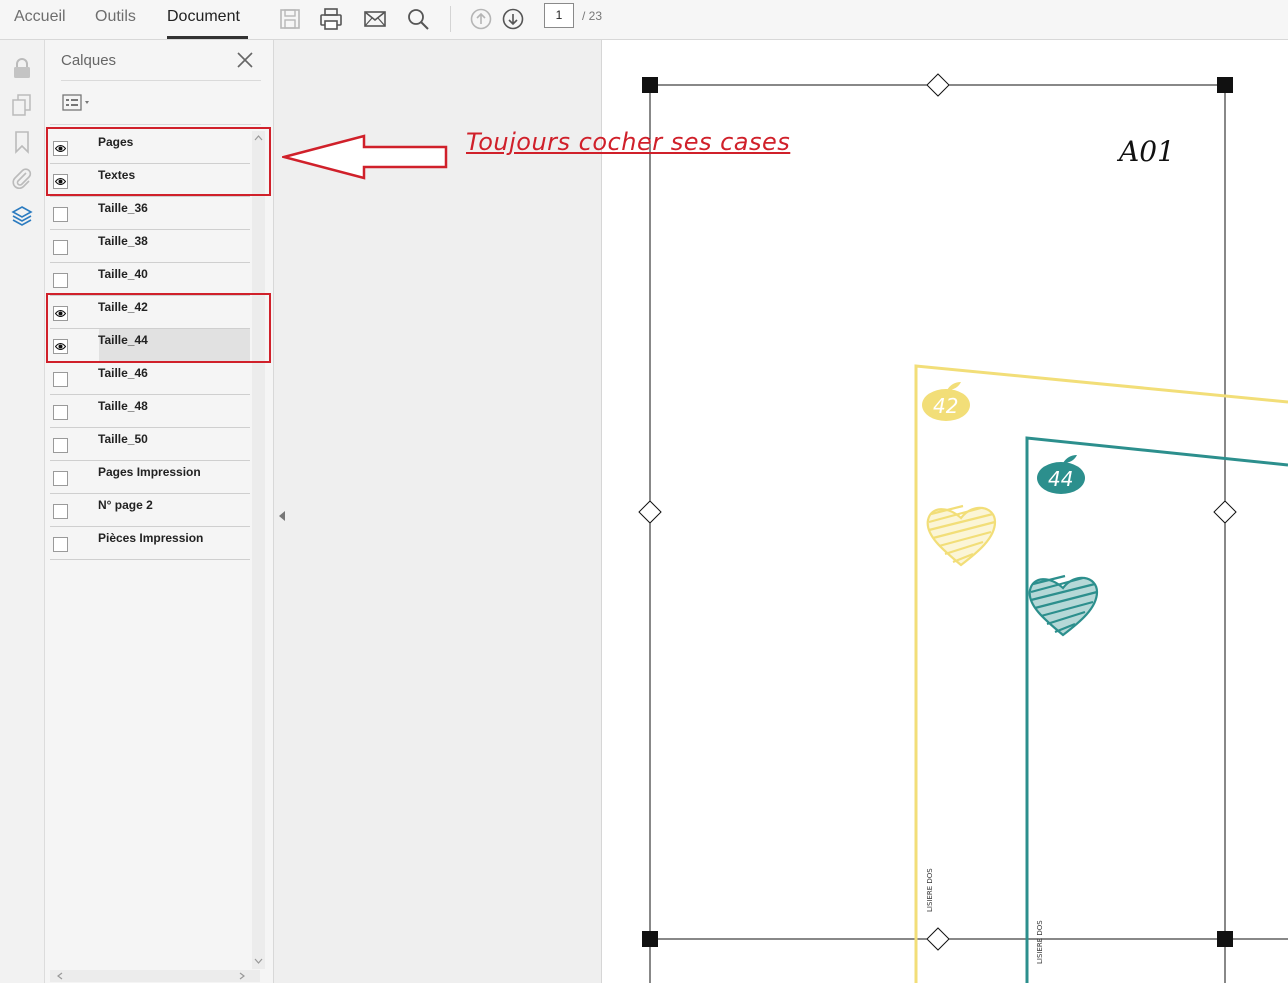  Describe the element at coordinates (644, 20) in the screenshot. I see `top-toolbar: Accueil Outils Document 1 / 23` at that location.